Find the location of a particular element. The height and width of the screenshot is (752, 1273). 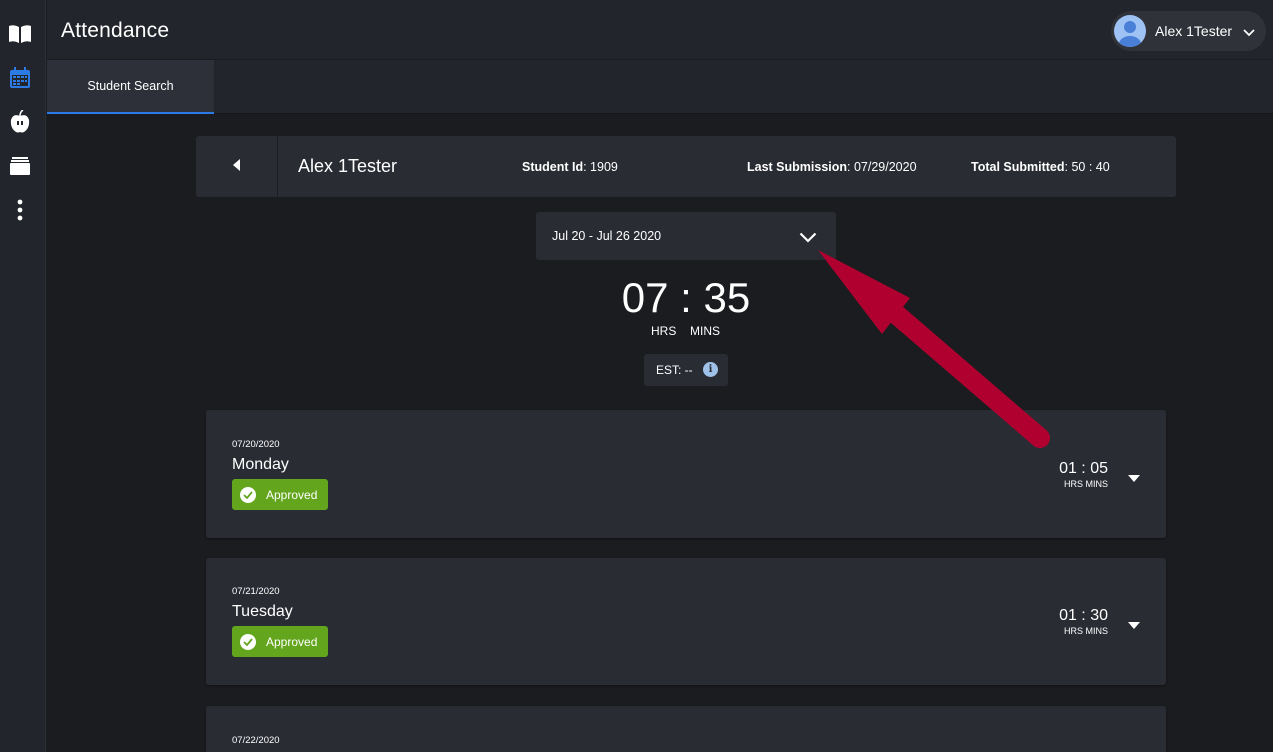

week-select-dropdown: Jul 20 - Jul 26 2020 is located at coordinates (686, 236).